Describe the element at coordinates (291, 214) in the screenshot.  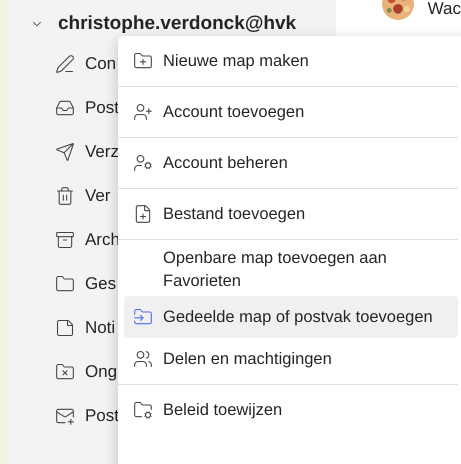
I see `menu-item: Bestand toevoegen` at that location.